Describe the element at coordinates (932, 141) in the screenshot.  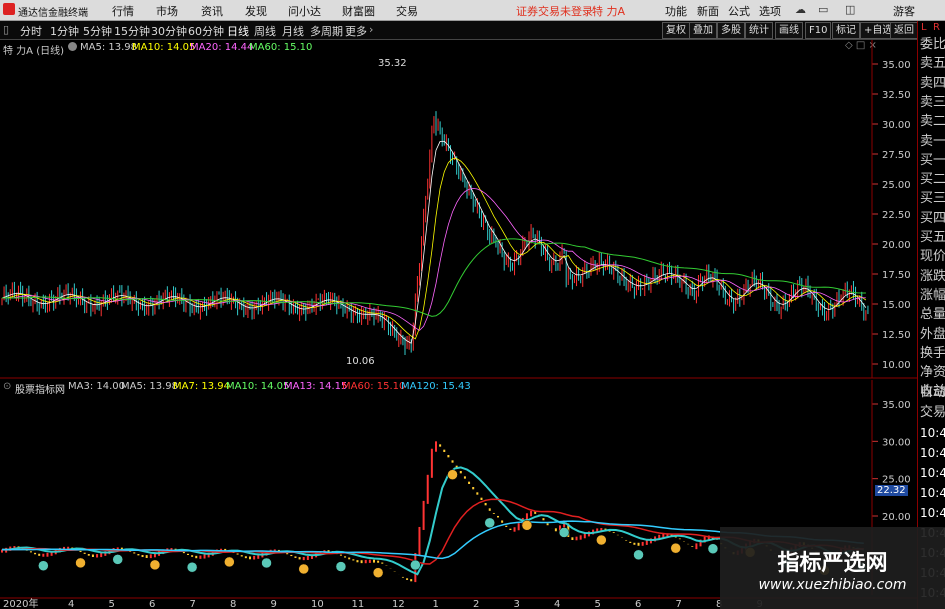
I see `side-item: 卖一` at that location.